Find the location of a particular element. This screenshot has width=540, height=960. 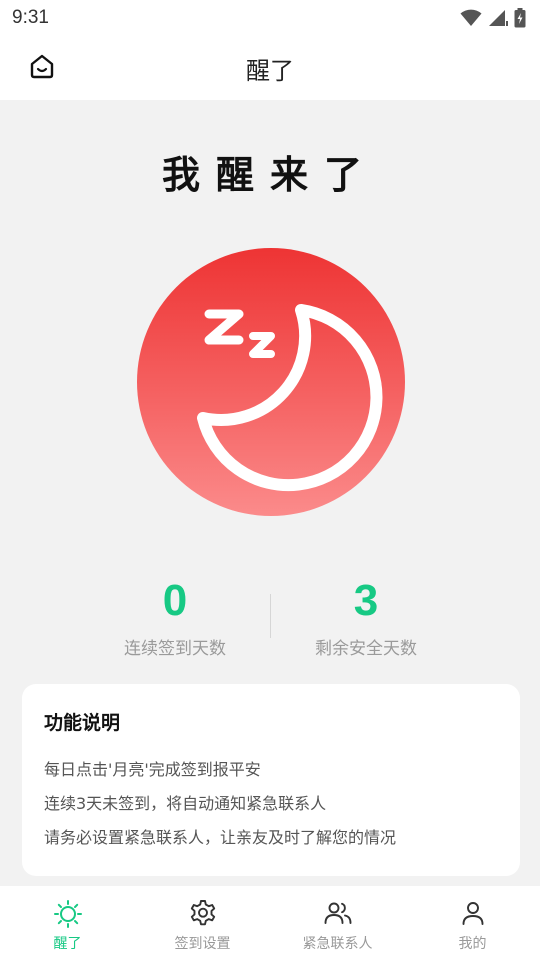

gear-icon is located at coordinates (202, 913).